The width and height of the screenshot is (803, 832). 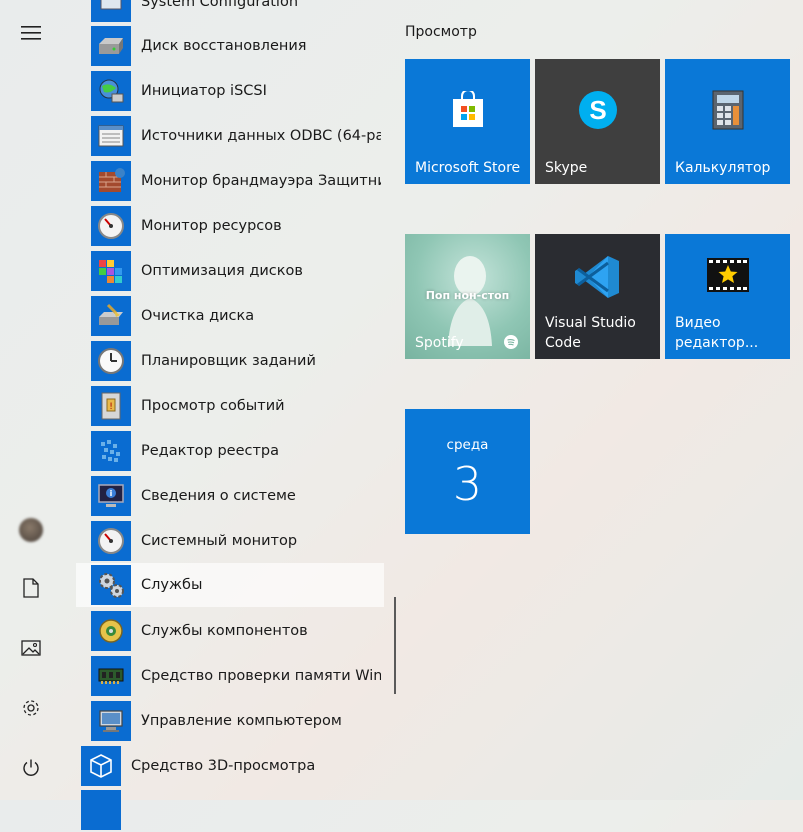 I want to click on event-viewer-icon: !, so click(x=111, y=406).